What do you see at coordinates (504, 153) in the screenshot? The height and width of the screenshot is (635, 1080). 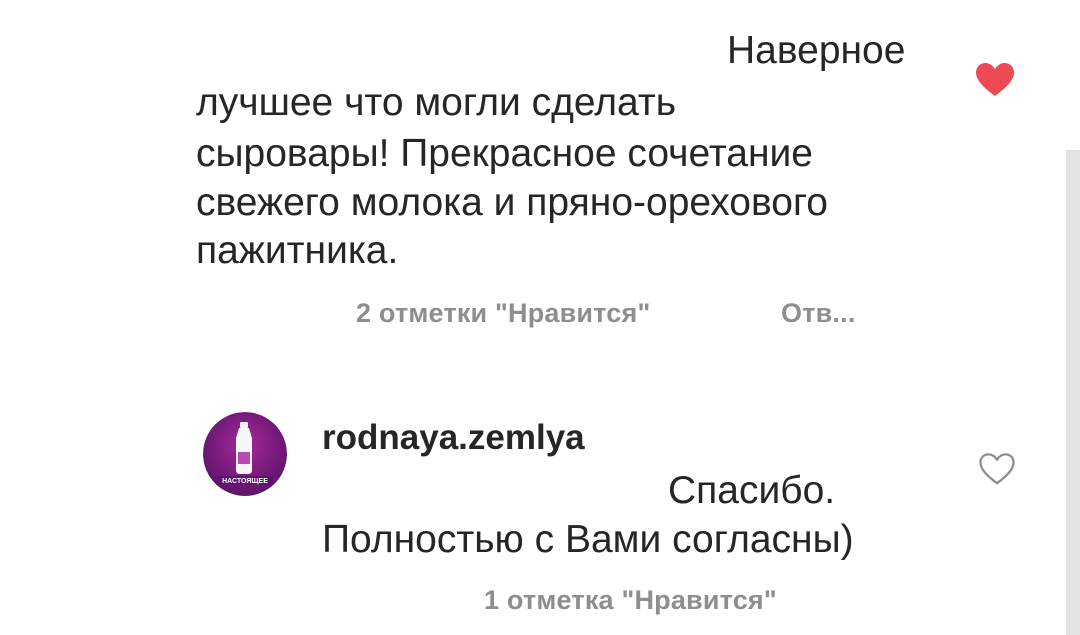 I see `comment-text-line: сыровары! Прекрасное сочетание` at bounding box center [504, 153].